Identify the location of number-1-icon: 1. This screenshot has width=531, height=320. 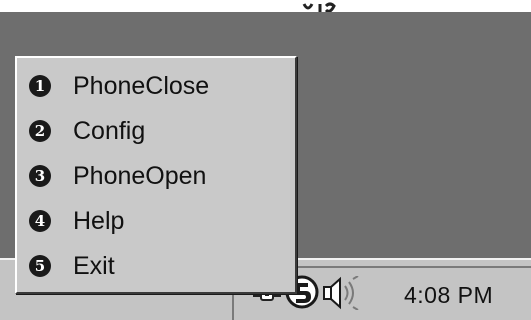
(40, 86).